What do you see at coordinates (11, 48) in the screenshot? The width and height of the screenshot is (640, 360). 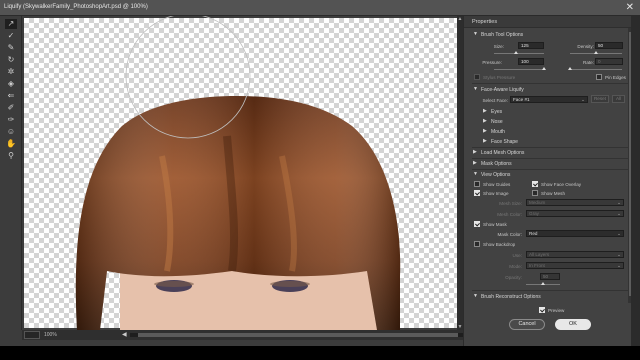 I see `smooth-tool-icon: ✎` at bounding box center [11, 48].